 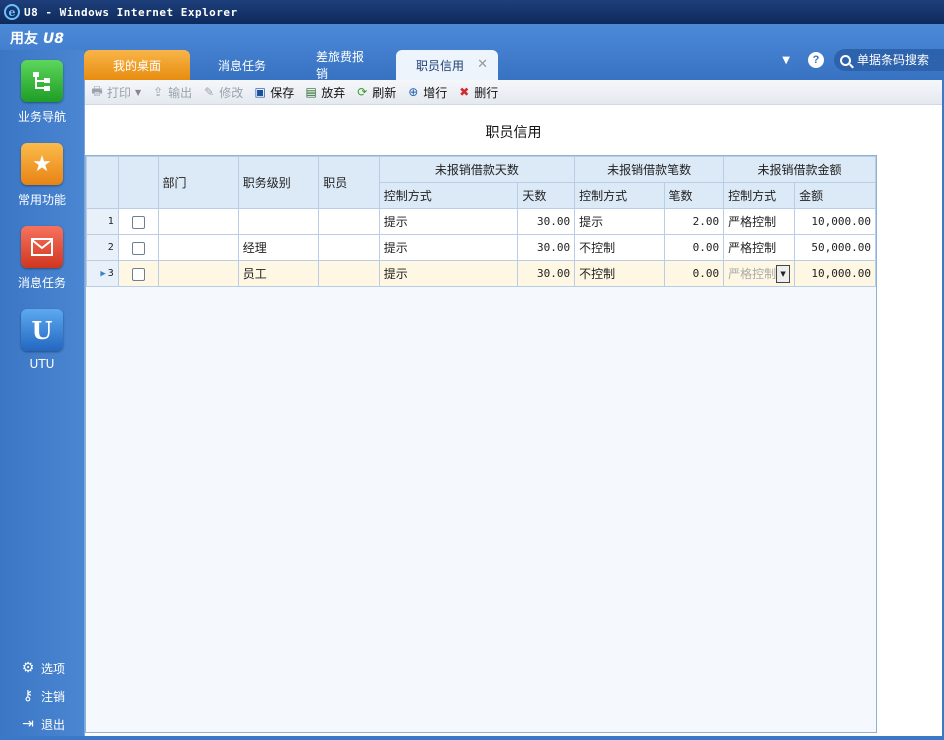 What do you see at coordinates (41, 200) in the screenshot?
I see `sidebar-item-label: 常用功能` at bounding box center [41, 200].